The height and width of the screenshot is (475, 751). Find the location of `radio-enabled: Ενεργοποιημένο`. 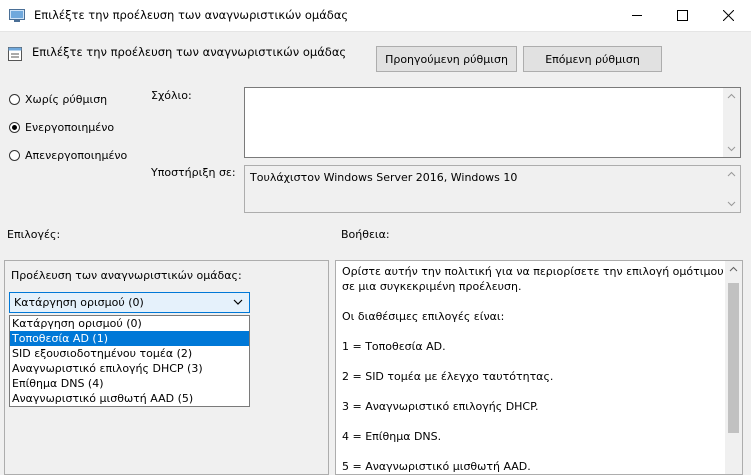

radio-enabled: Ενεργοποιημένο is located at coordinates (61, 127).